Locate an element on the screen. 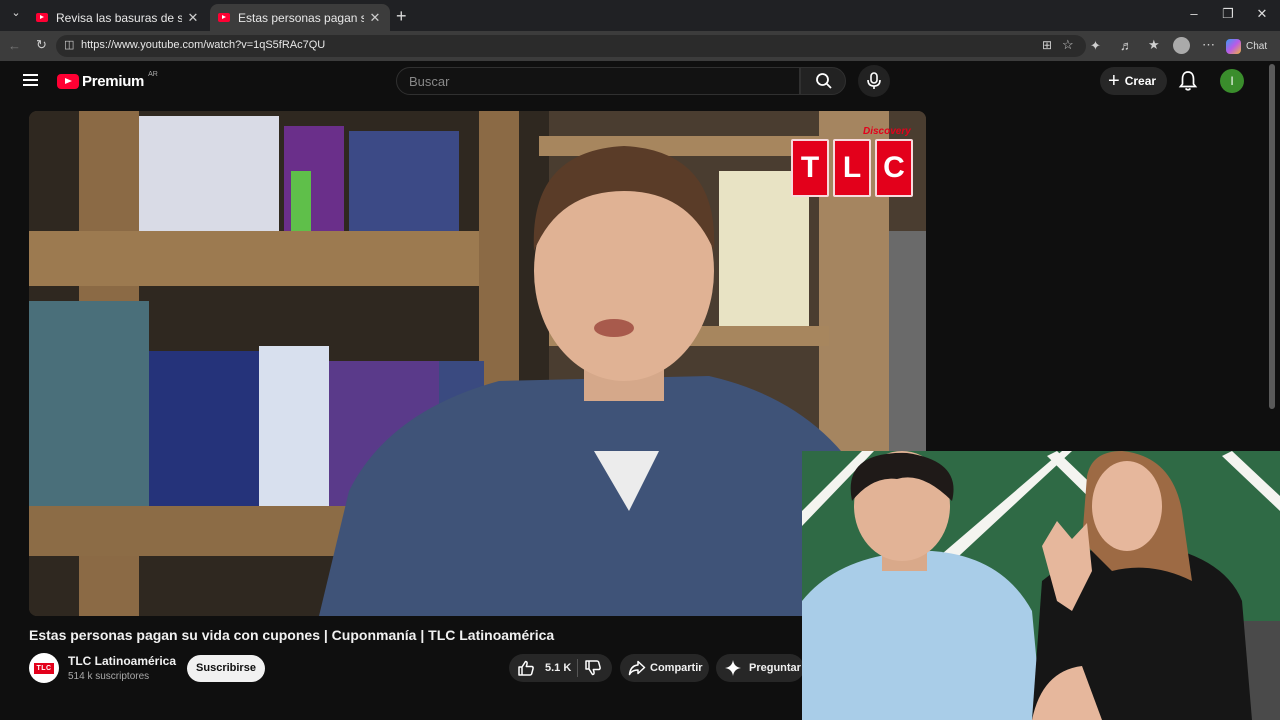 Image resolution: width=1280 pixels, height=720 pixels. copilot-chat-button: Chat is located at coordinates (1246, 46).